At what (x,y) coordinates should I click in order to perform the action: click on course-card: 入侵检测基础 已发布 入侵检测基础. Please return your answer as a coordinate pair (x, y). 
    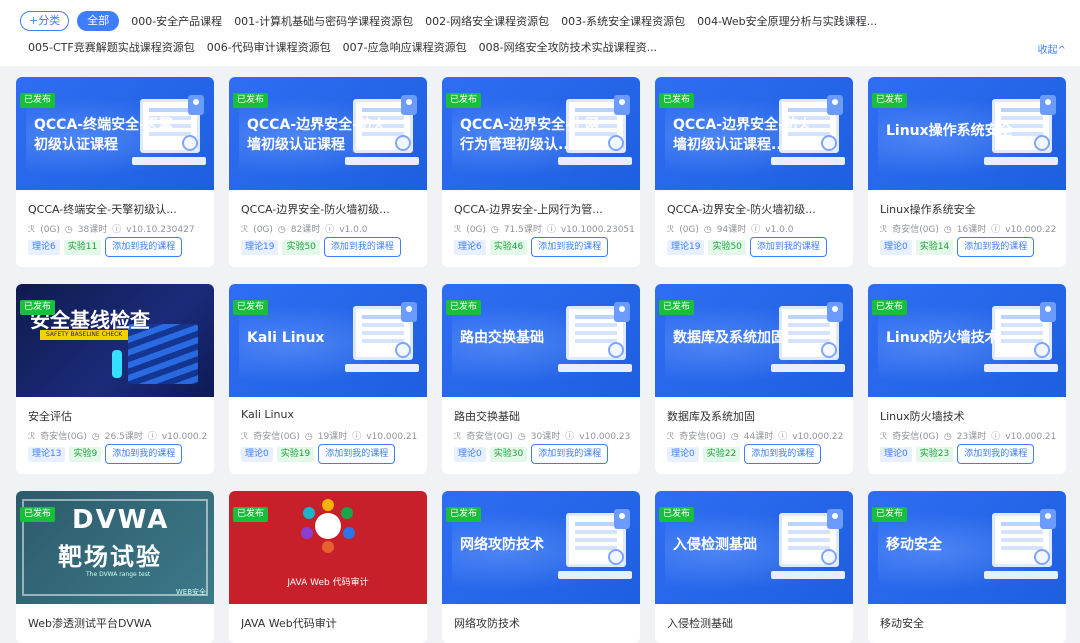
    Looking at the image, I should click on (754, 567).